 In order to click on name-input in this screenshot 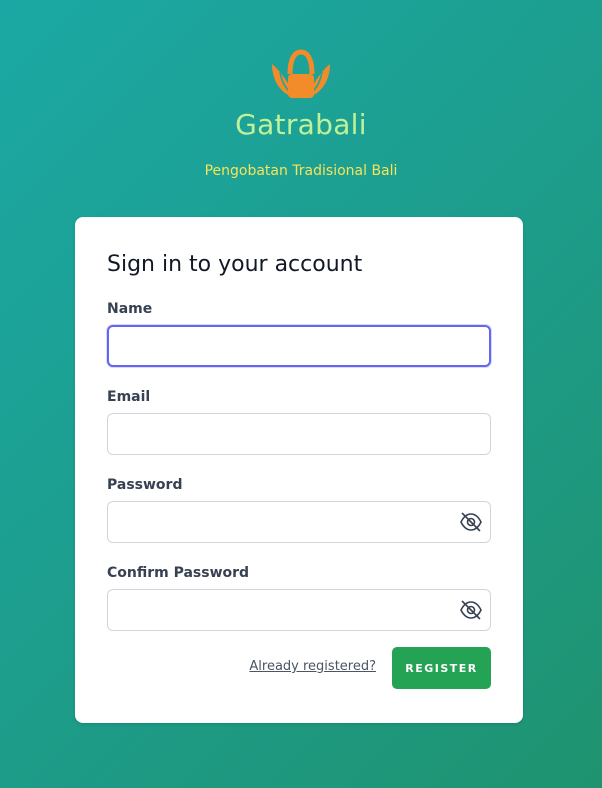, I will do `click(299, 346)`.